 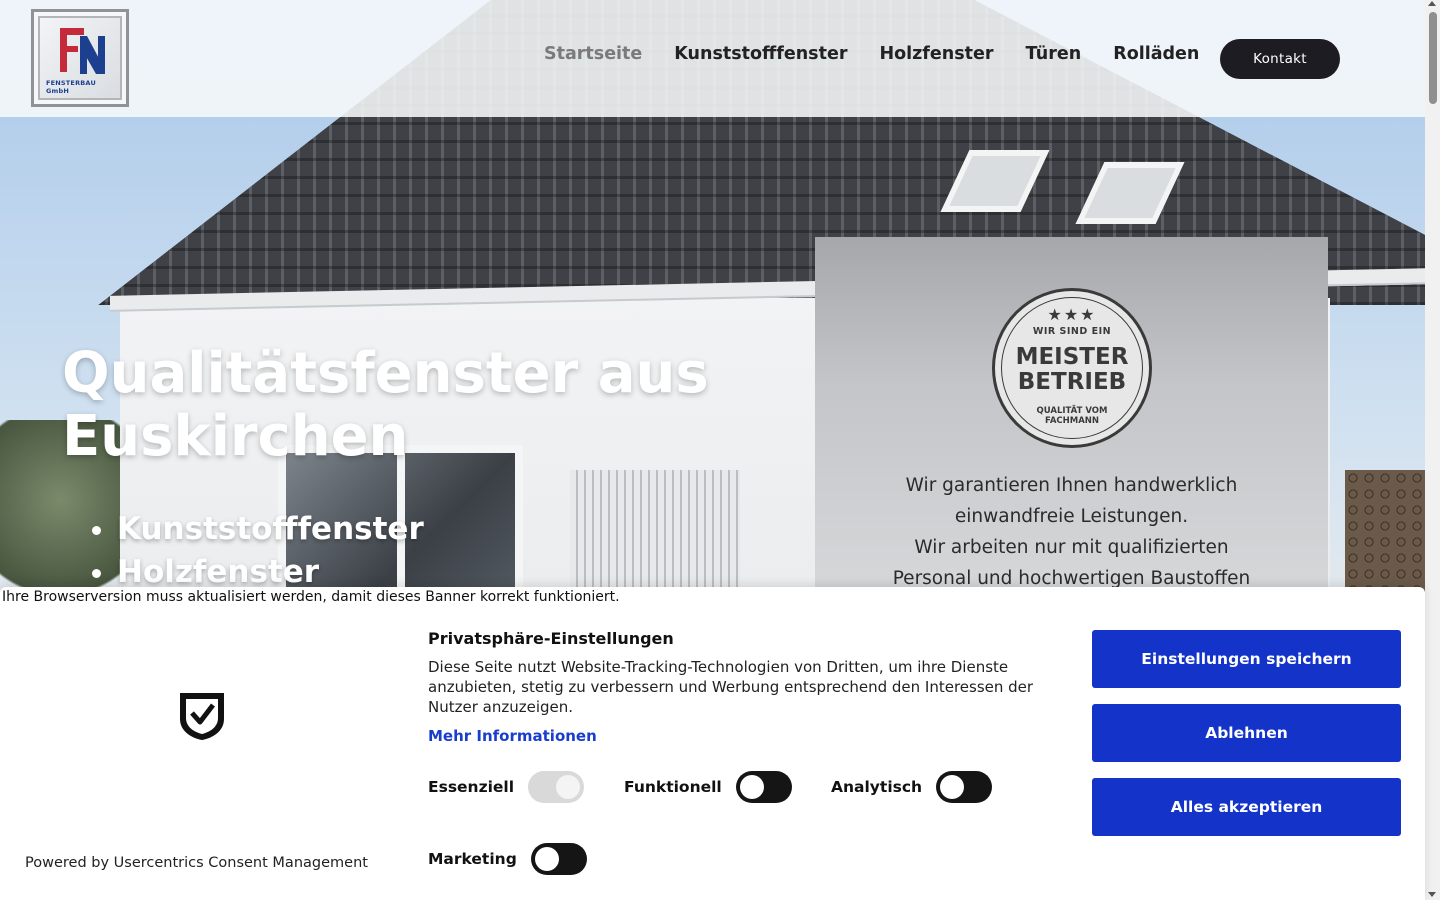 I want to click on seal-bottom-line: FACHMANN, so click(x=1072, y=421).